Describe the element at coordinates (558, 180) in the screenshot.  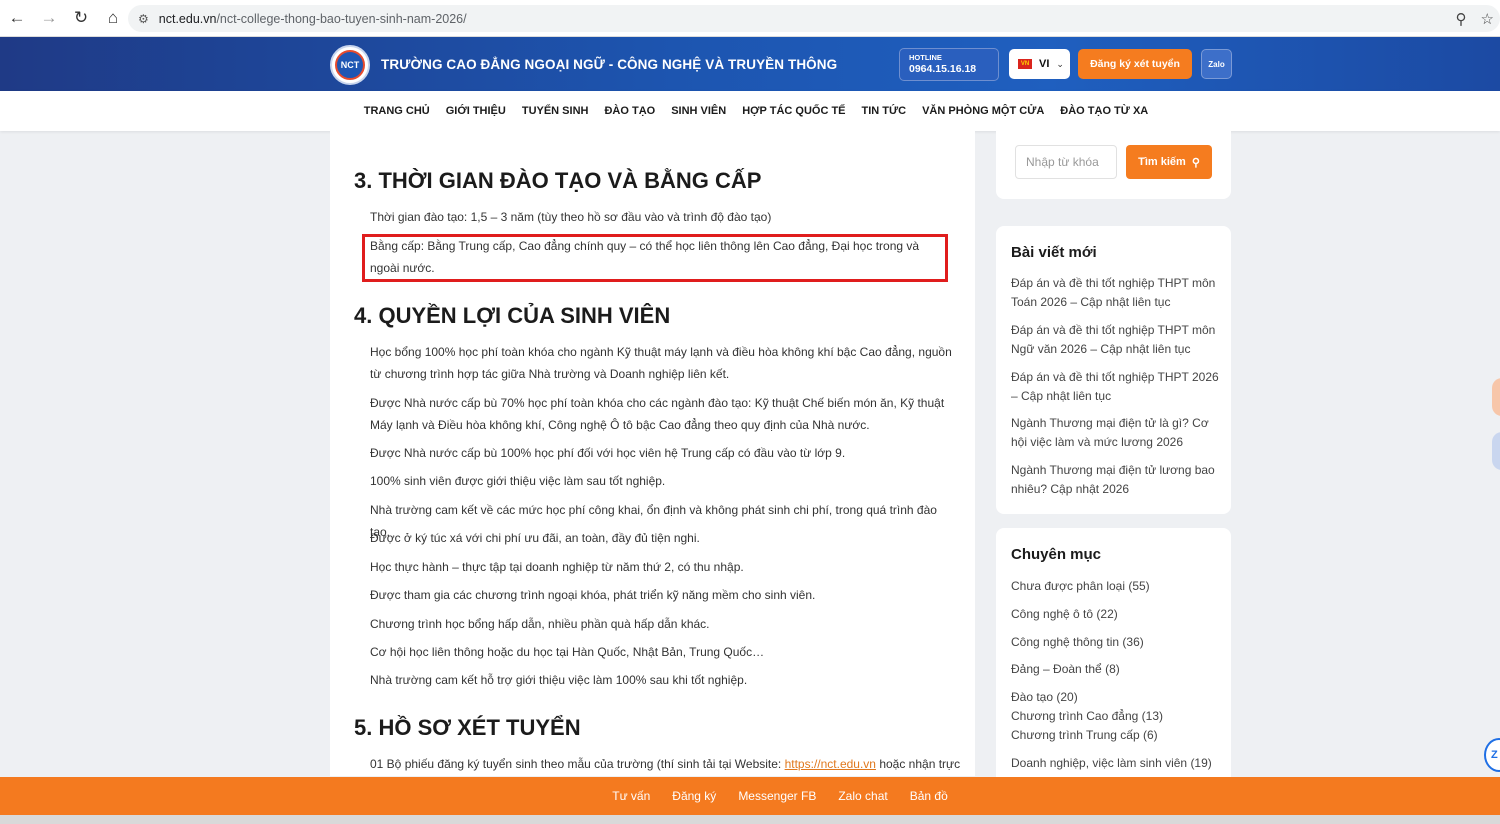
I see `section-3-title: 3. THỜI GIAN ĐÀO TẠO VÀ BẰNG CẤP` at that location.